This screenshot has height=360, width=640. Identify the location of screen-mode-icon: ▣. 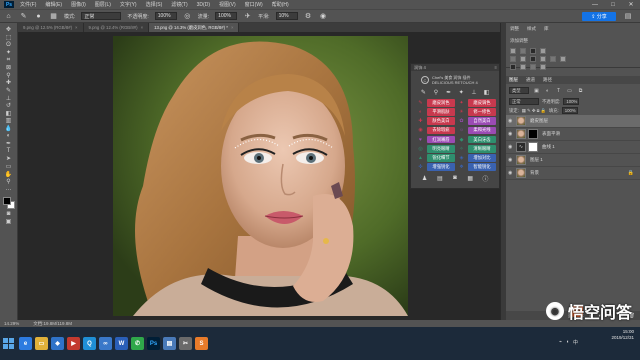
(9, 222).